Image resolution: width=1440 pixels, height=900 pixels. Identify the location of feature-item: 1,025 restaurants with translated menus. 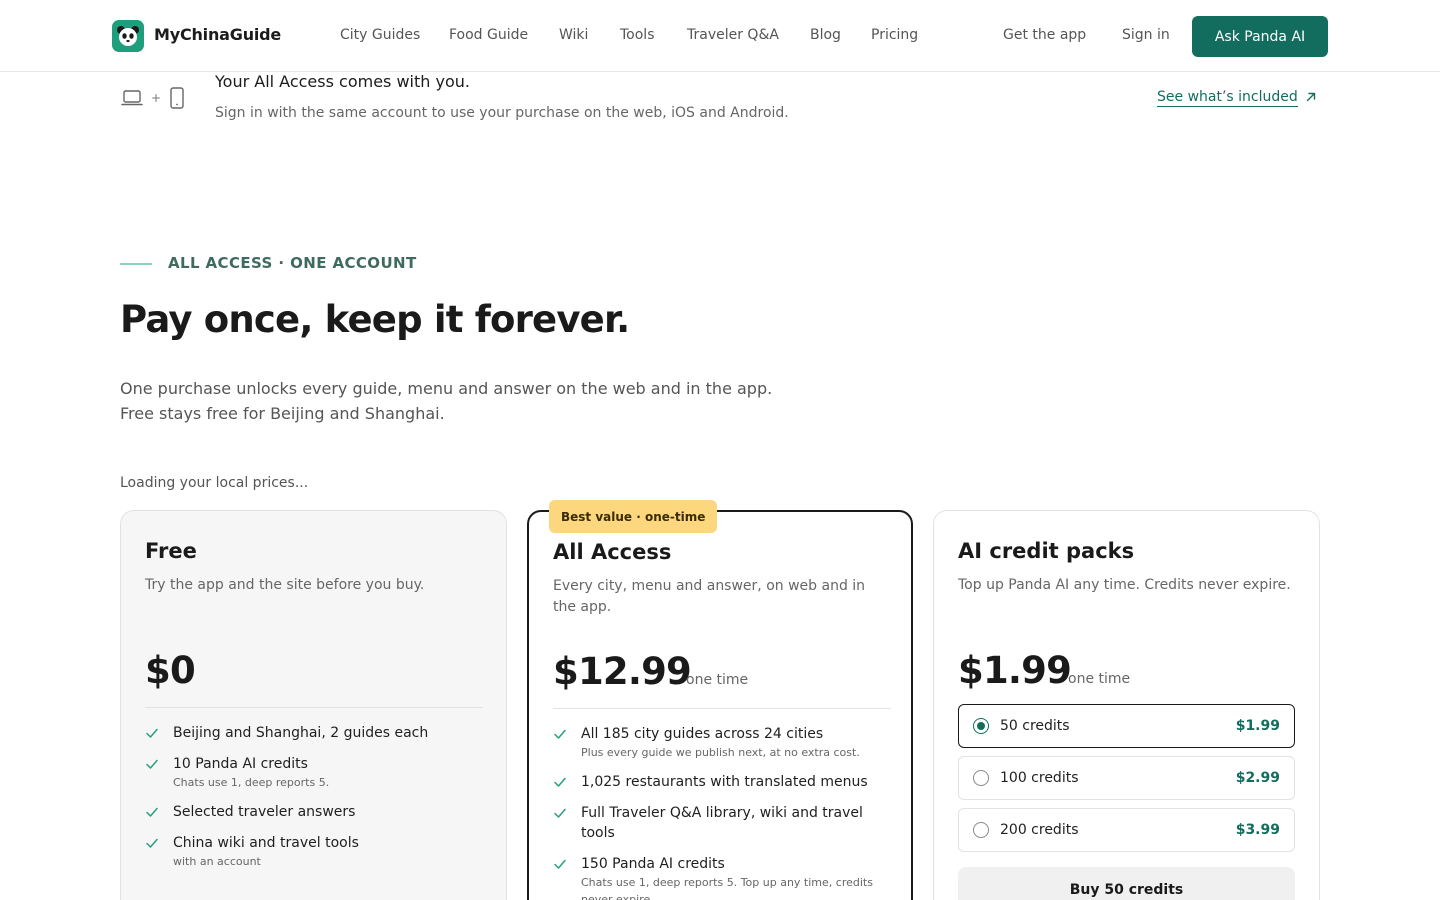
(723, 782).